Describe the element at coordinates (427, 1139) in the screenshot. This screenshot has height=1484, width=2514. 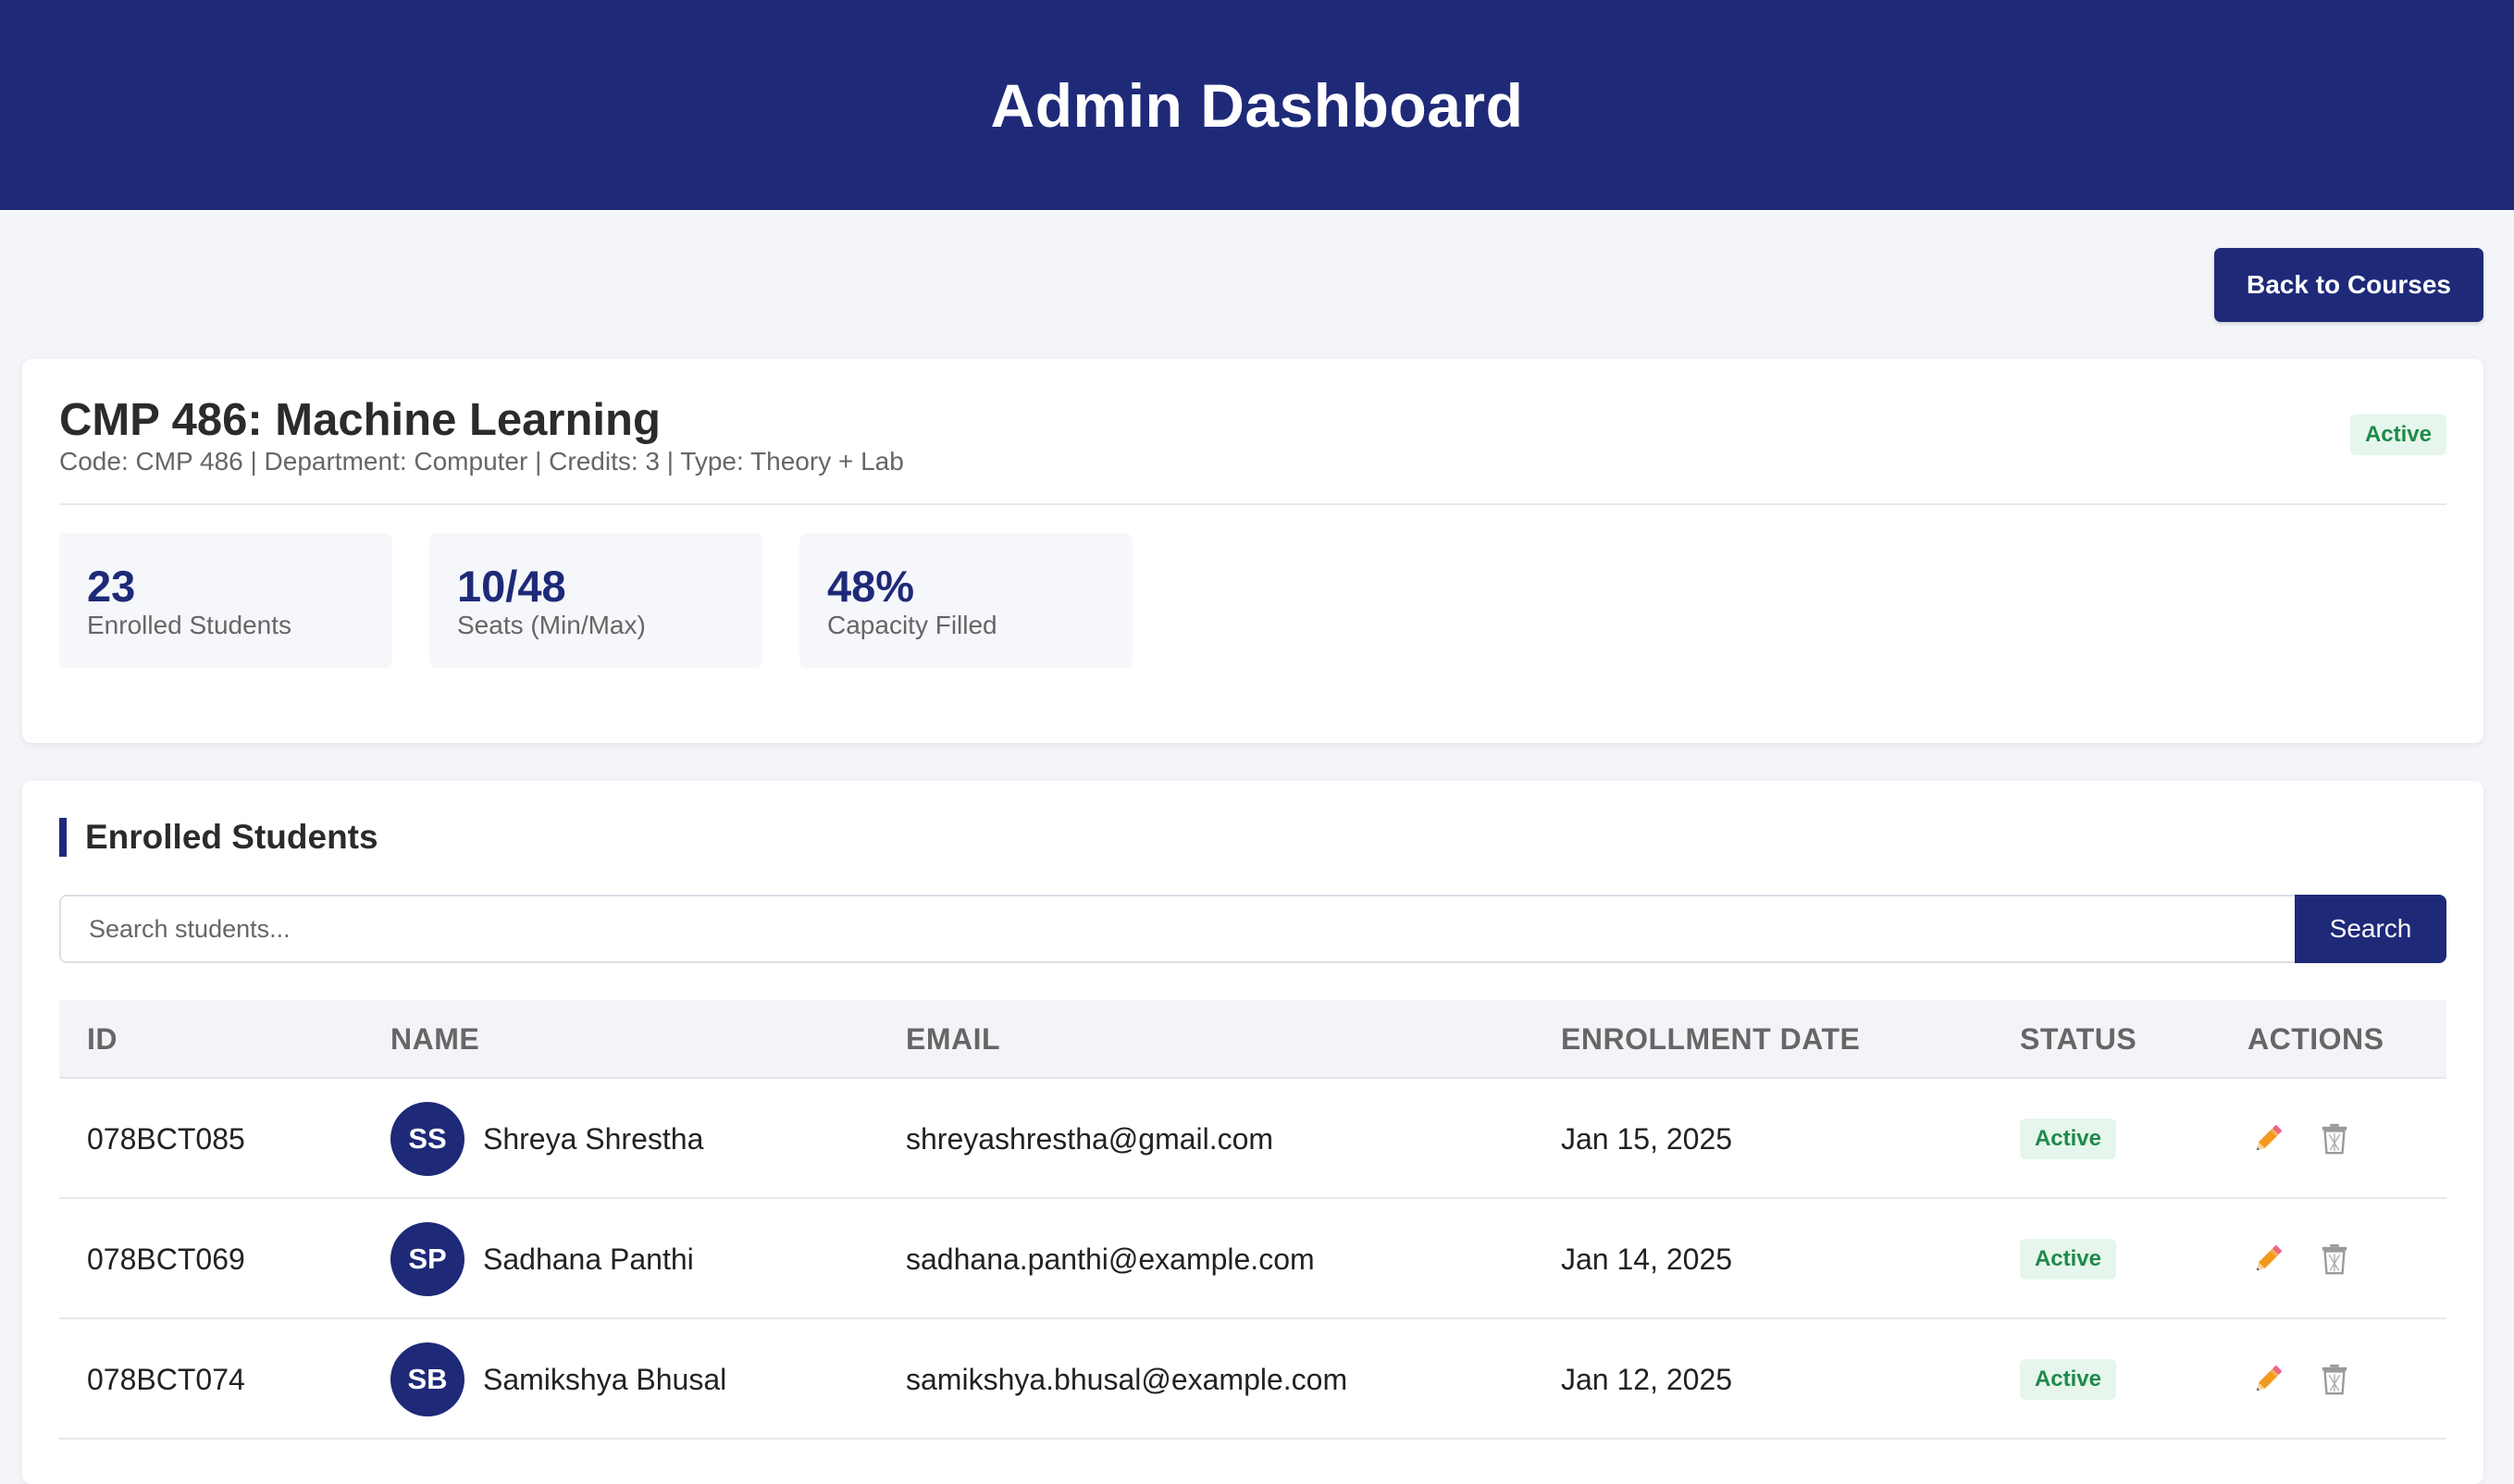
I see `avatar: SS` at that location.